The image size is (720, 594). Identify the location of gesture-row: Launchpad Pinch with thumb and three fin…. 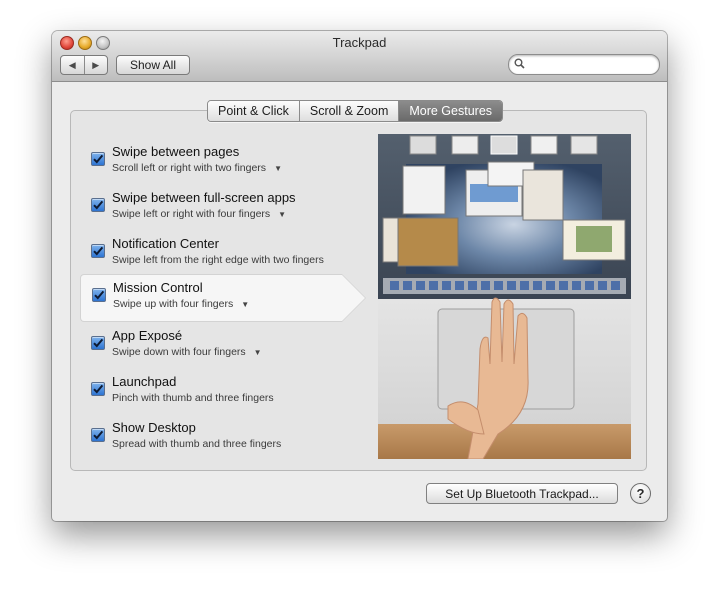
(216, 392).